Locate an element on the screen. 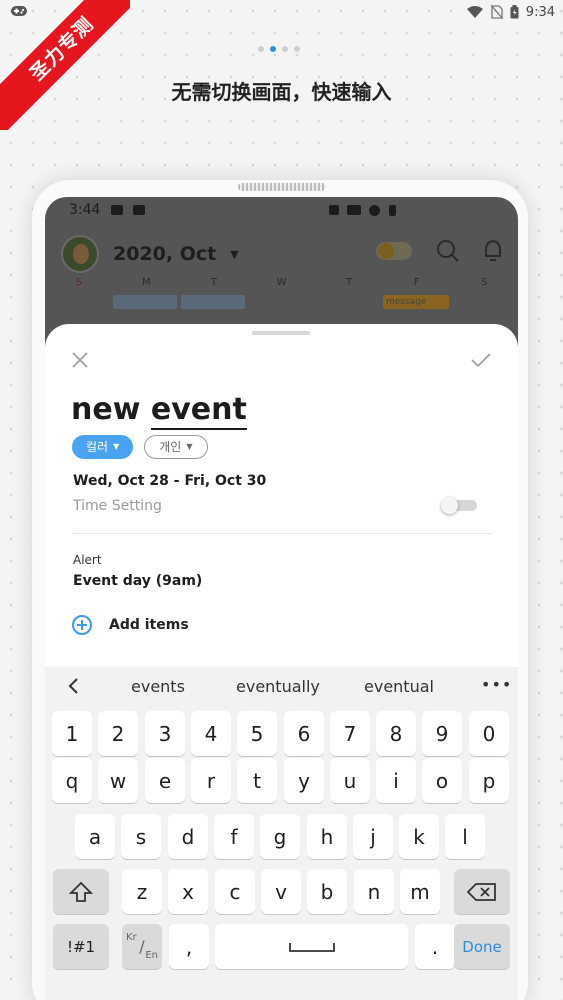 The height and width of the screenshot is (1000, 563). chevron-left-icon is located at coordinates (74, 686).